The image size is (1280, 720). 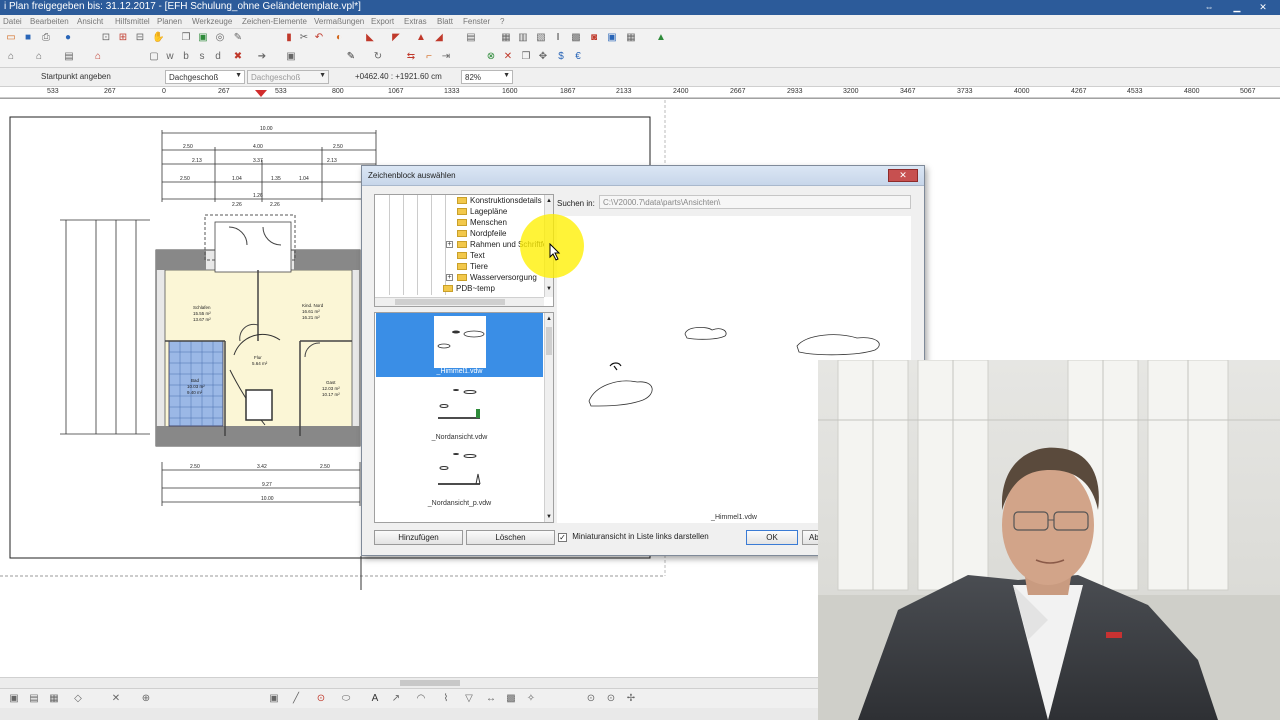 I want to click on house-red-icon: ⌂, so click(x=98, y=57).